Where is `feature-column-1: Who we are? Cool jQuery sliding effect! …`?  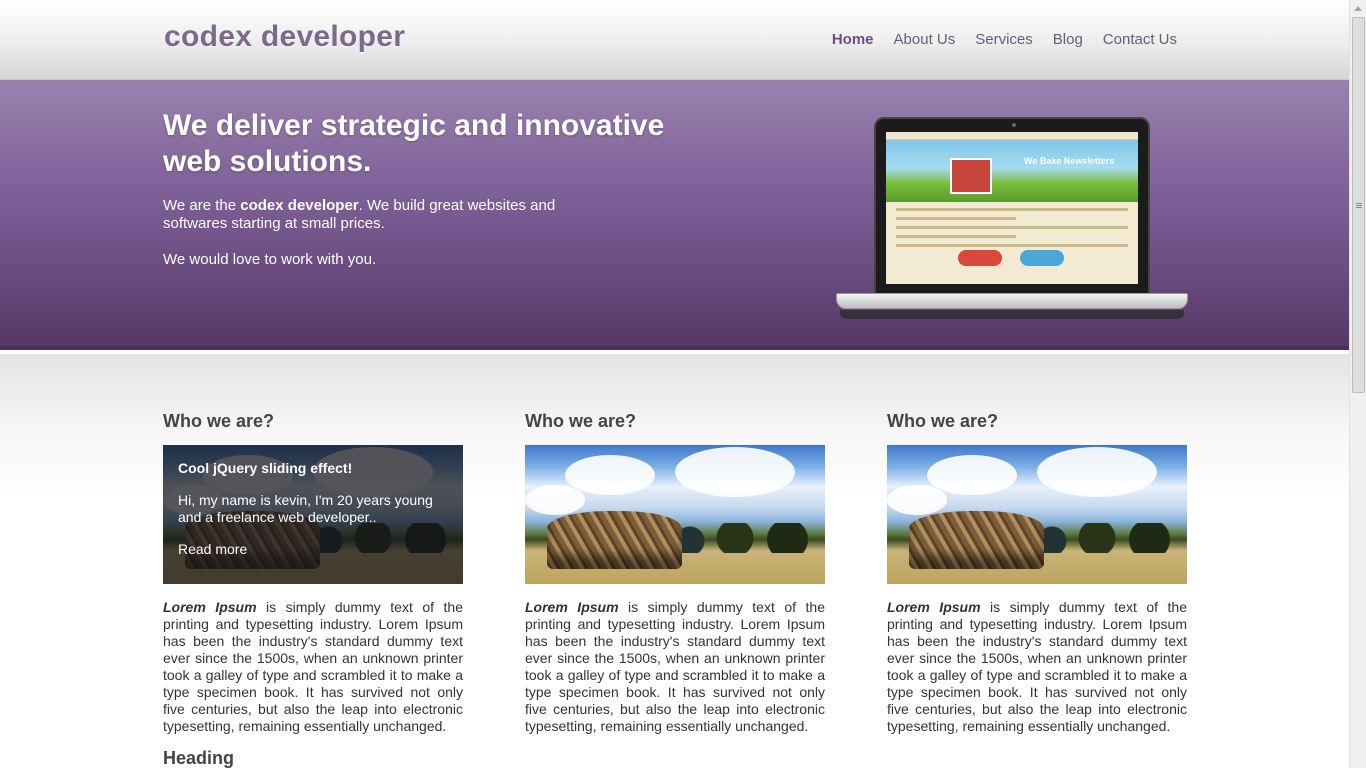
feature-column-1: Who we are? Cool jQuery sliding effect! … is located at coordinates (313, 572).